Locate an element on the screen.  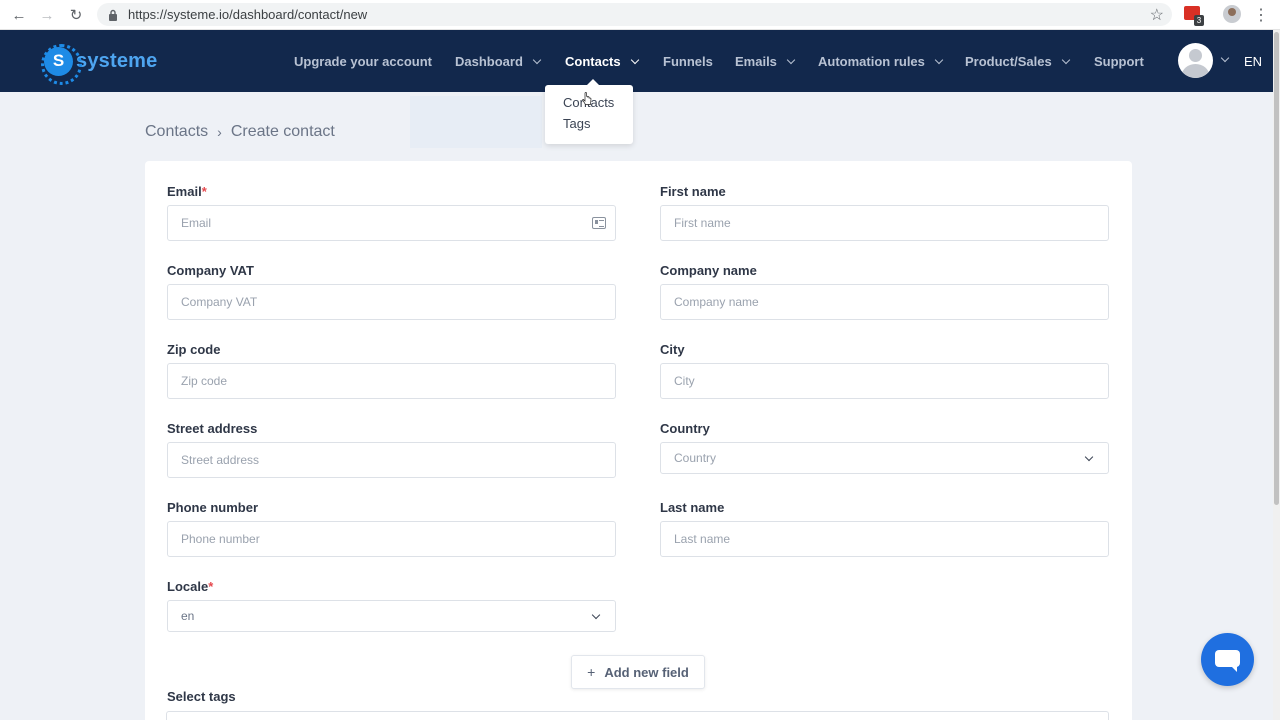
browser-menu-icon: ⋮ is located at coordinates (1261, 15).